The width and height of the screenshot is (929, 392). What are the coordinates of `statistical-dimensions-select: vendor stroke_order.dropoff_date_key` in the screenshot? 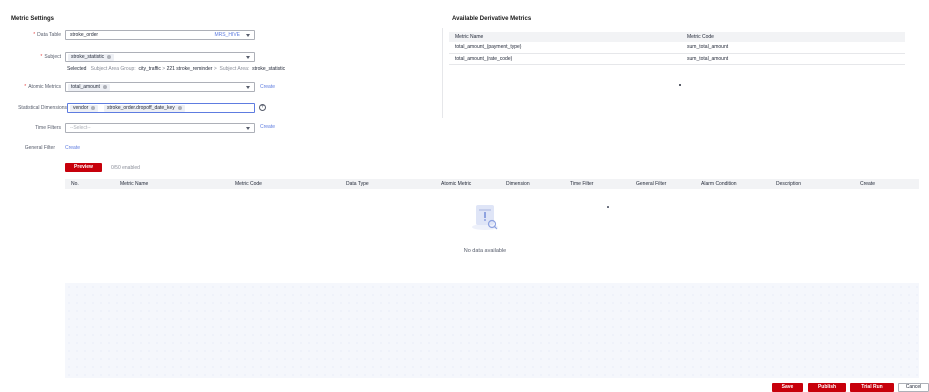 It's located at (161, 108).